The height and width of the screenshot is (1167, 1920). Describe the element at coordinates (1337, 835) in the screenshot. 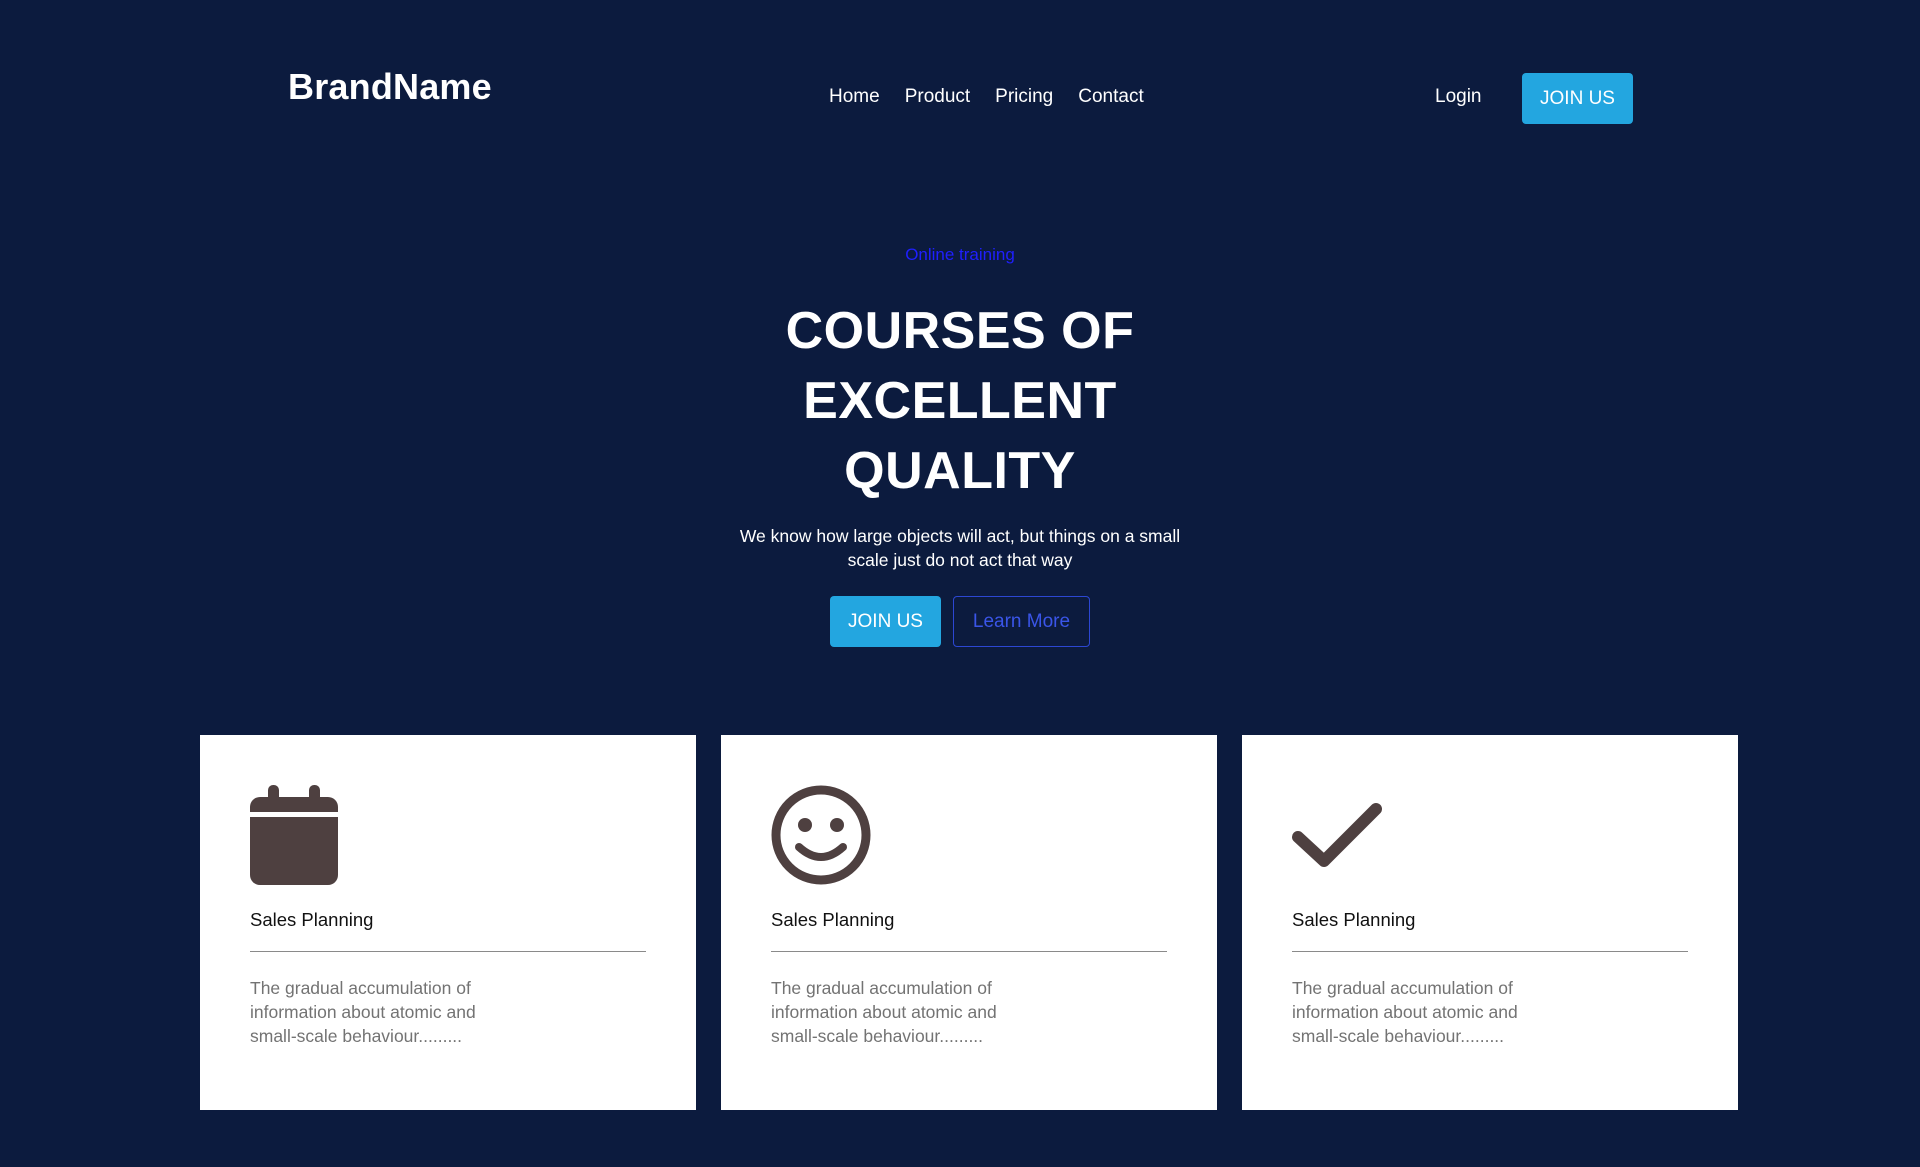

I see `checkmark-icon` at that location.